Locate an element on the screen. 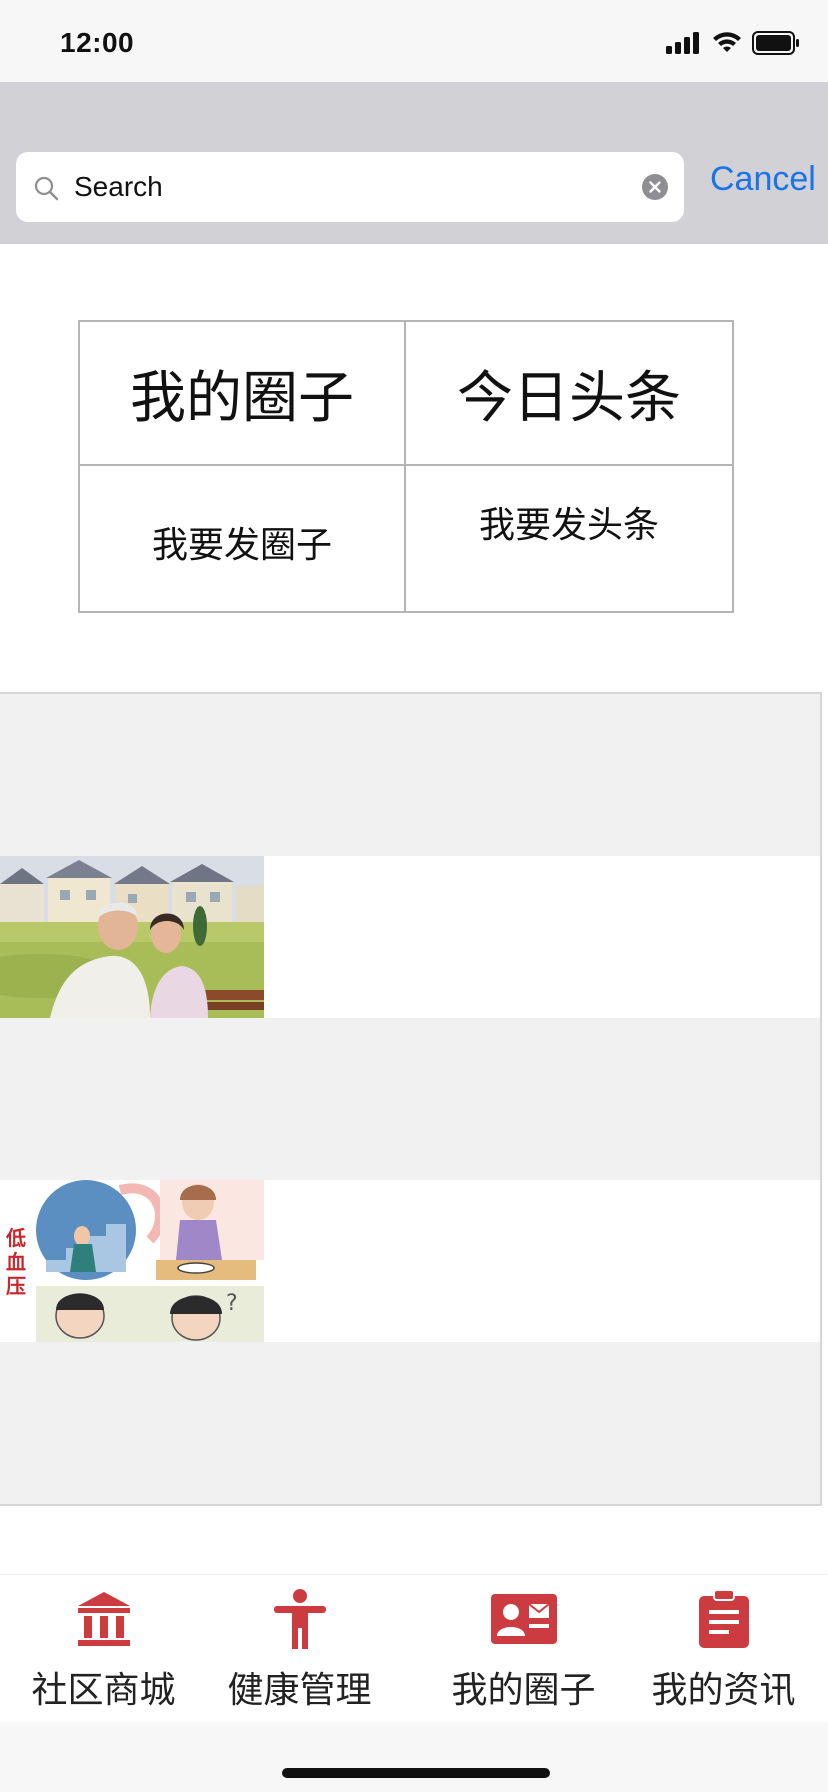  thumbnail-caption: 低血压 is located at coordinates (16, 1262).